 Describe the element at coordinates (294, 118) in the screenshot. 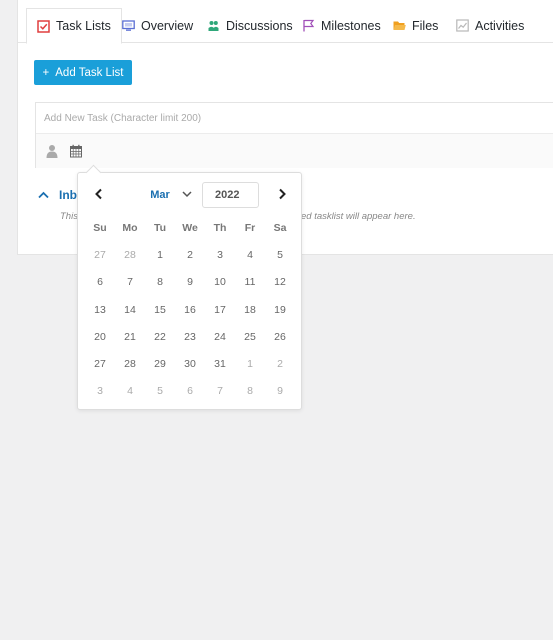

I see `new-task-input` at that location.